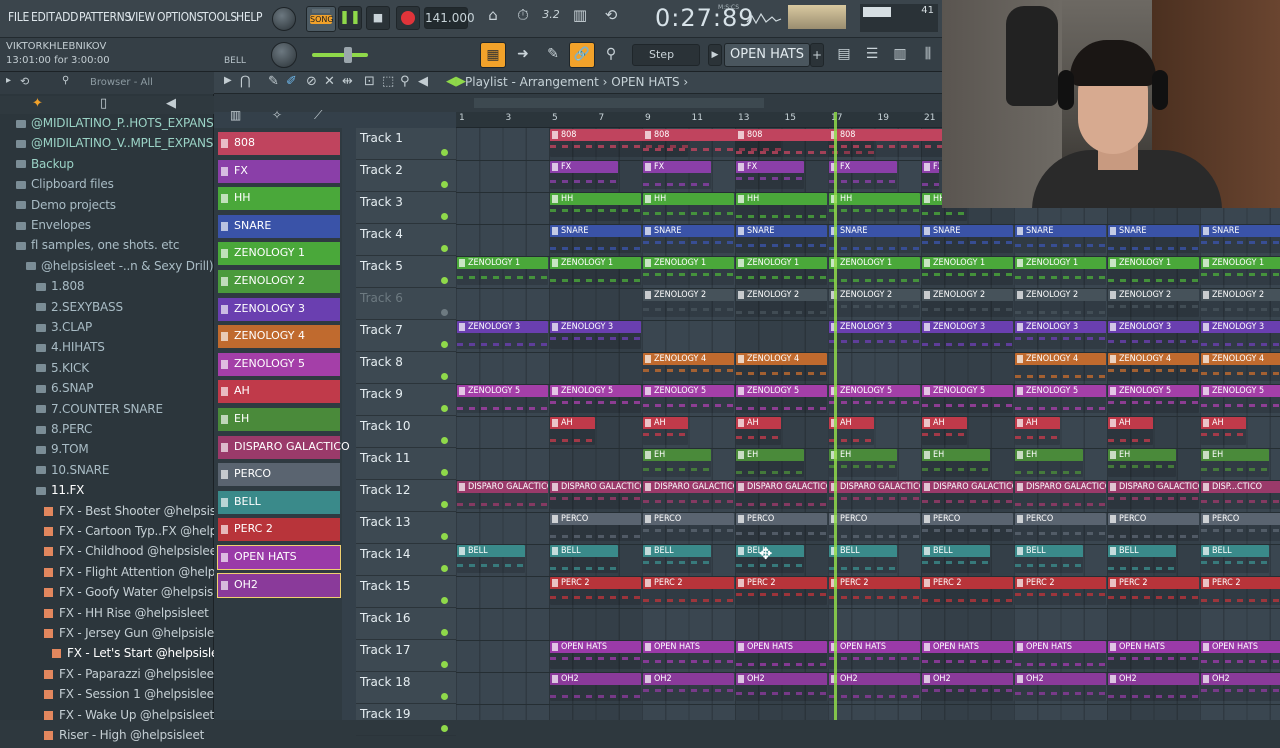 This screenshot has width=1280, height=748. I want to click on browser-item: 8.PERC, so click(64, 432).